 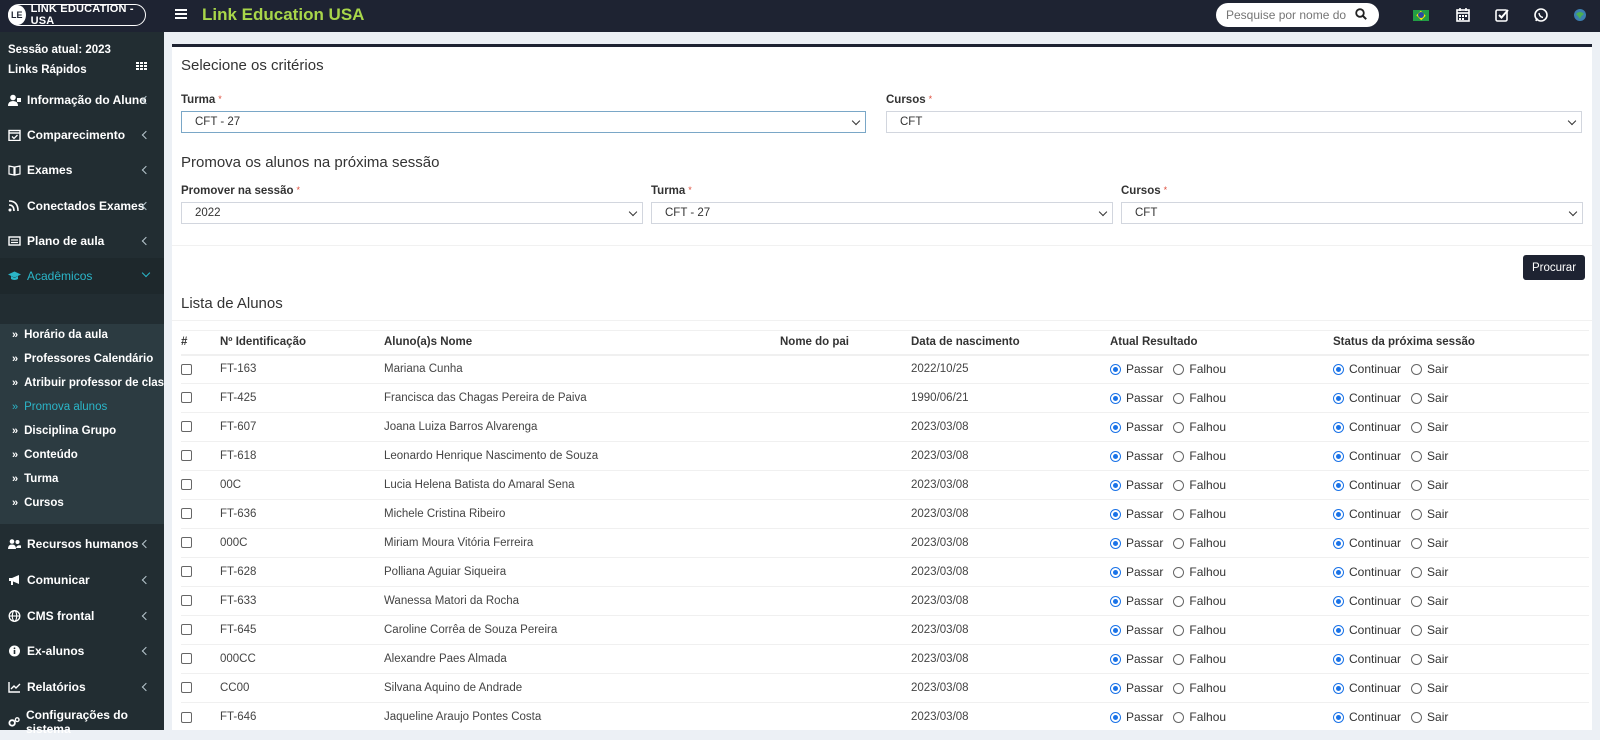 What do you see at coordinates (82, 616) in the screenshot?
I see `sidebar-item-front-cms: CMS frontal` at bounding box center [82, 616].